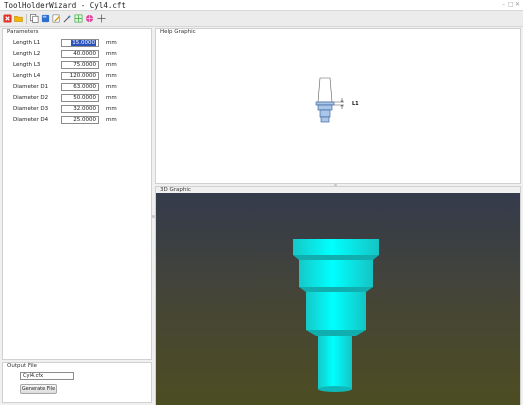  I want to click on title-bar: ToolHolderWizard - Cyl4.cft – □ ✕, so click(261, 5).